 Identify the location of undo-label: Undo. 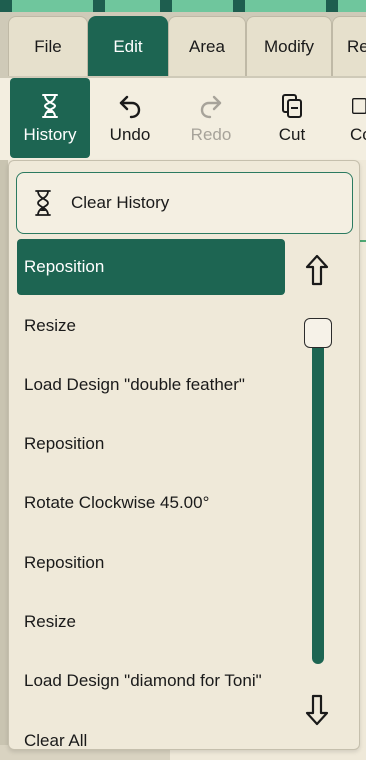
(130, 134).